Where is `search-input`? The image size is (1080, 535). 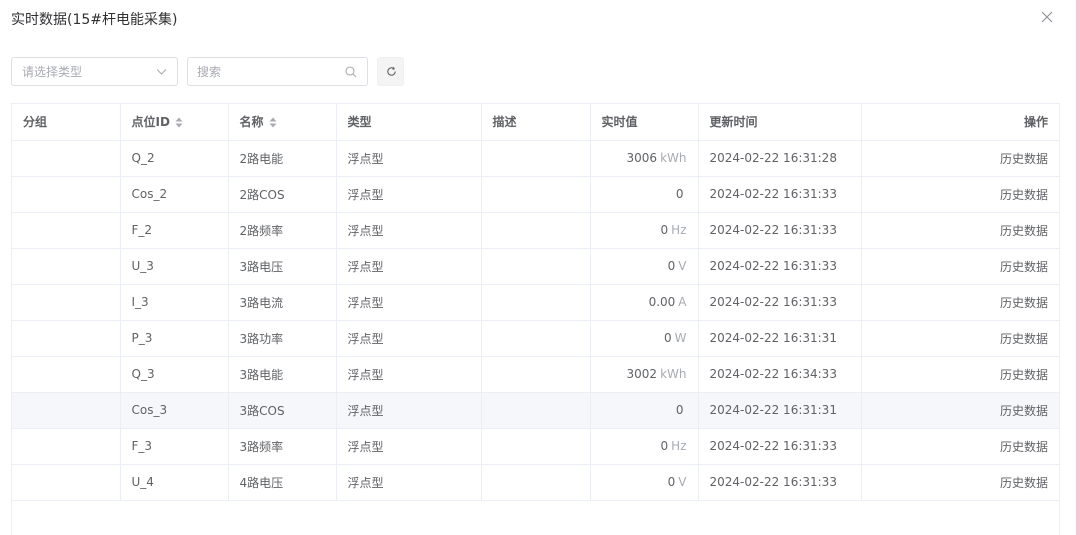
search-input is located at coordinates (265, 71).